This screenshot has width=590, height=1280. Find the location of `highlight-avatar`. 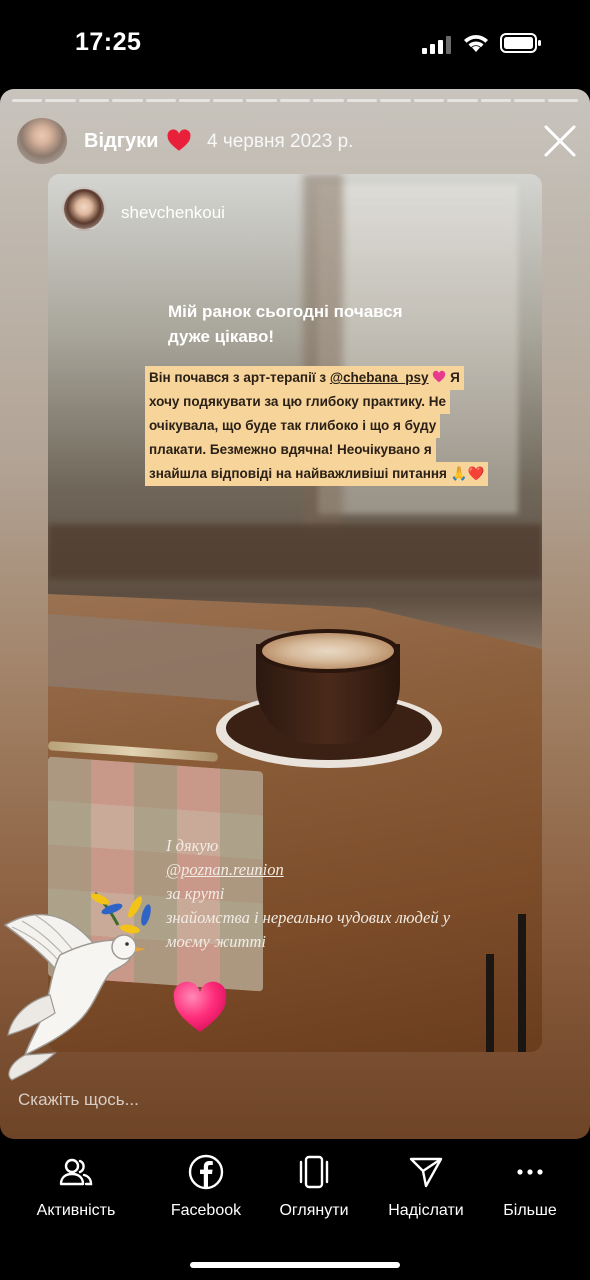

highlight-avatar is located at coordinates (42, 141).